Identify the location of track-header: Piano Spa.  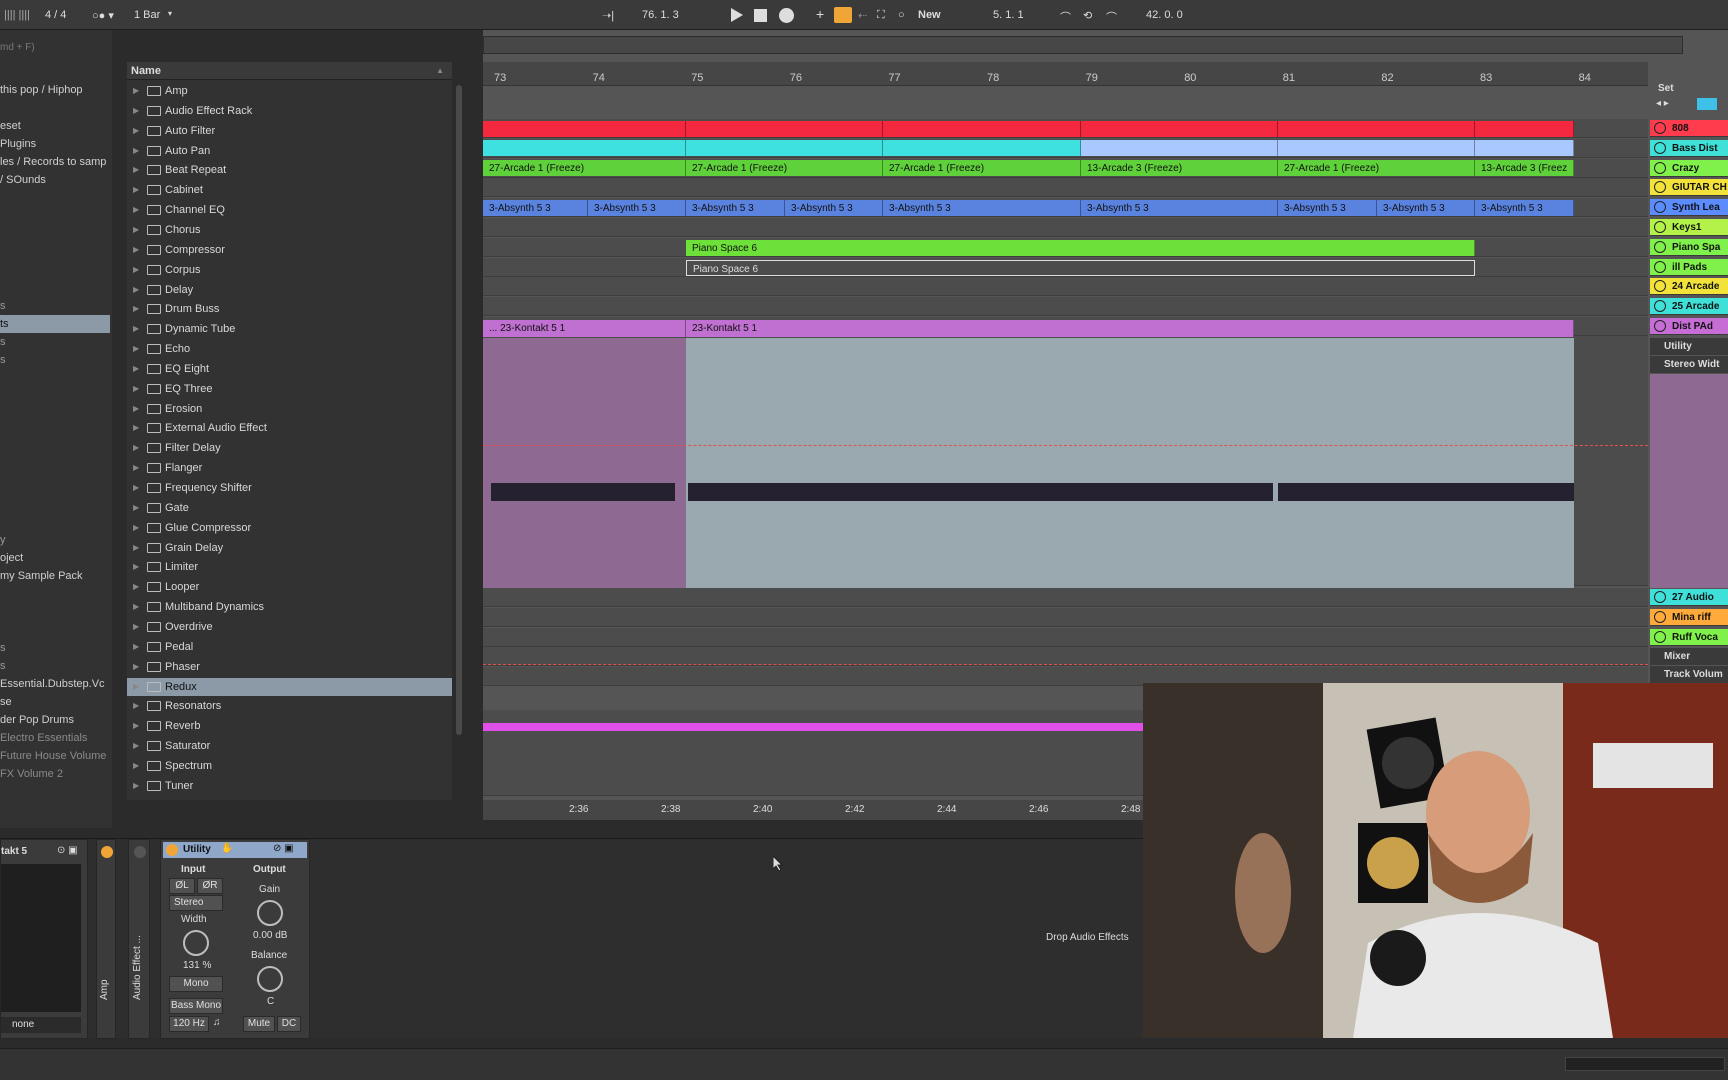
(1689, 247).